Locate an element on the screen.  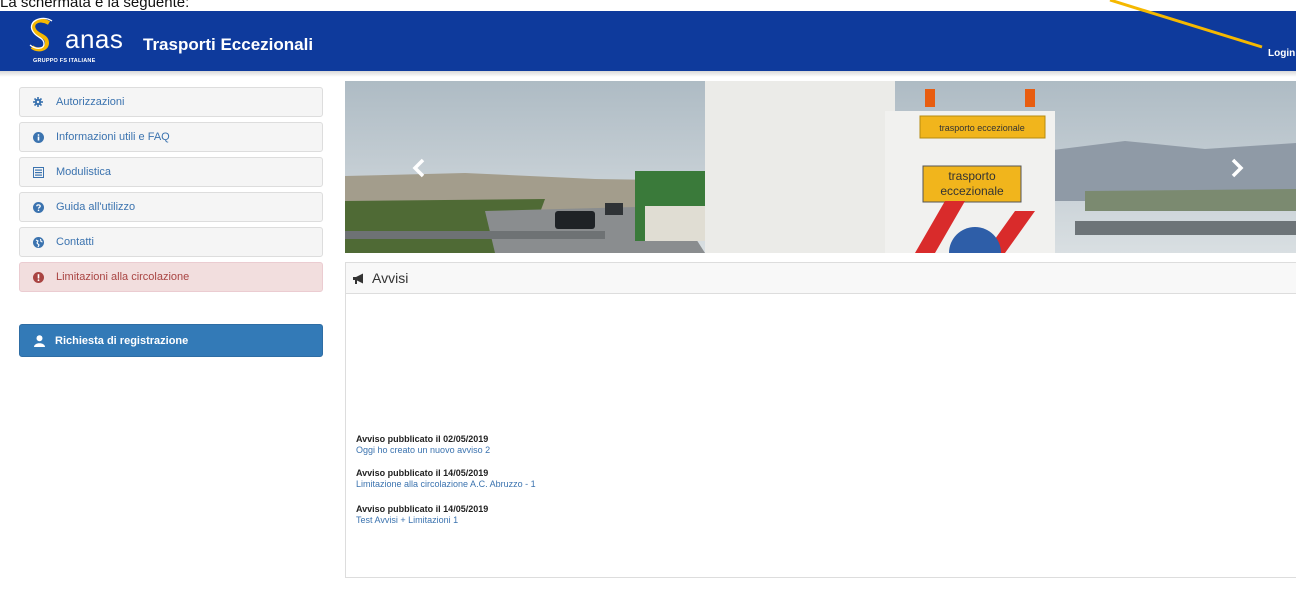
user-icon is located at coordinates (39, 340).